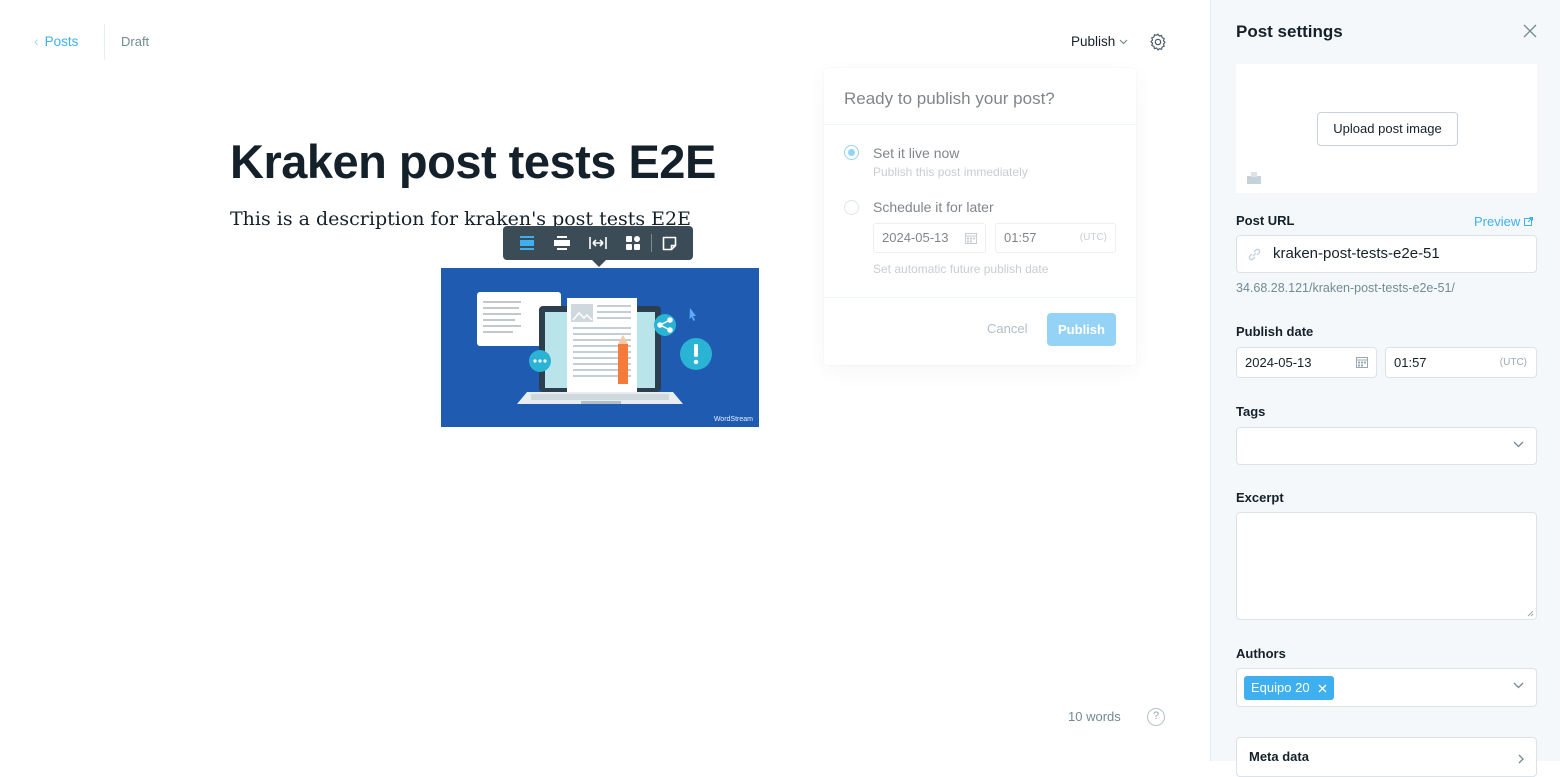 The width and height of the screenshot is (1560, 777). Describe the element at coordinates (1280, 687) in the screenshot. I see `author-chip-label: Equipo 20` at that location.